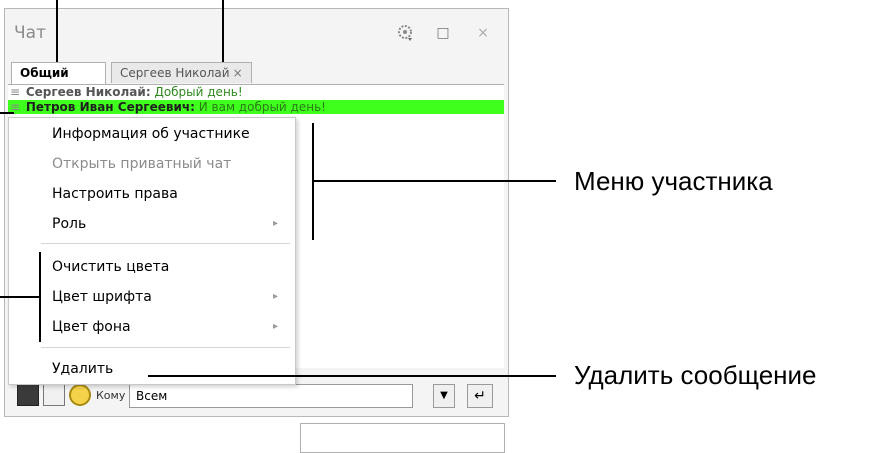  I want to click on menu-item-role: Роль, so click(69, 224).